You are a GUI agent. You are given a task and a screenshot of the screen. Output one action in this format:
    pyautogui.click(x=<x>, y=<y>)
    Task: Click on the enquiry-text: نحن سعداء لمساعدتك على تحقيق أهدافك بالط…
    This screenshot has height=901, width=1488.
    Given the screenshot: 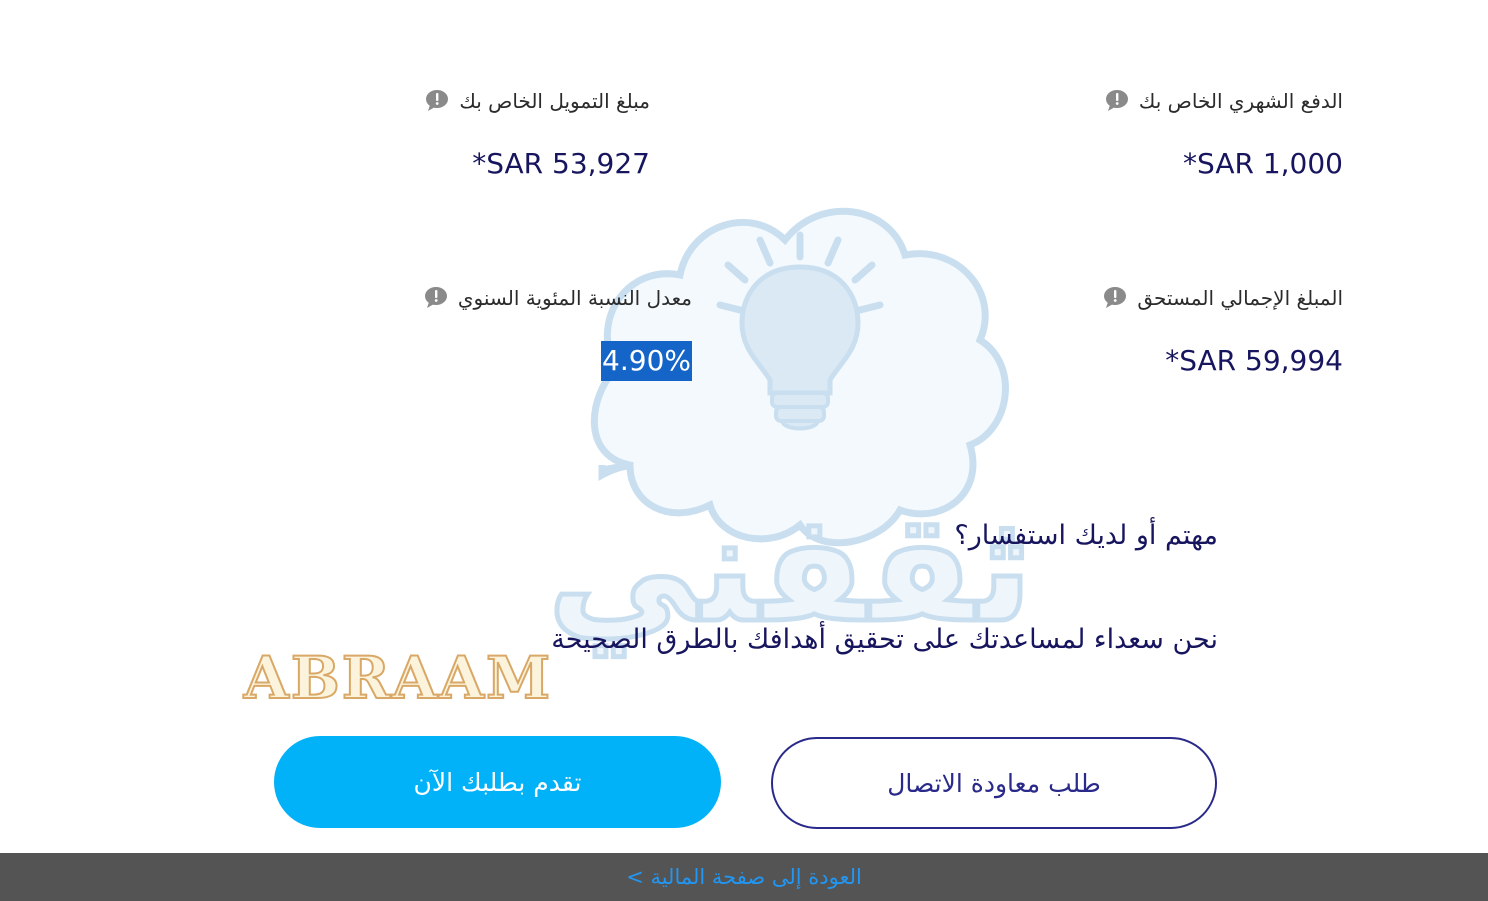 What is the action you would take?
    pyautogui.click(x=884, y=639)
    